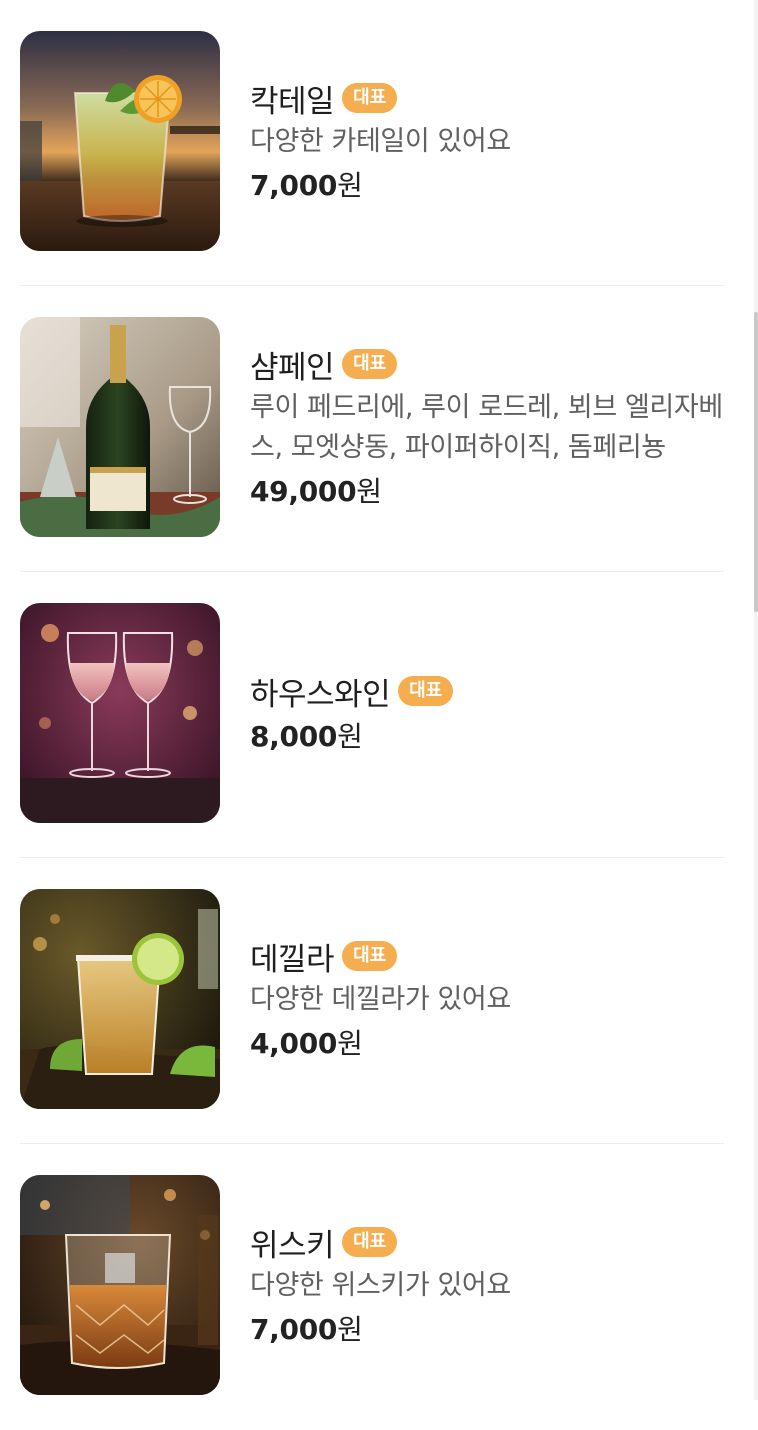 Image resolution: width=758 pixels, height=1430 pixels. Describe the element at coordinates (487, 737) in the screenshot. I see `menu-item-price: 8,000원` at that location.